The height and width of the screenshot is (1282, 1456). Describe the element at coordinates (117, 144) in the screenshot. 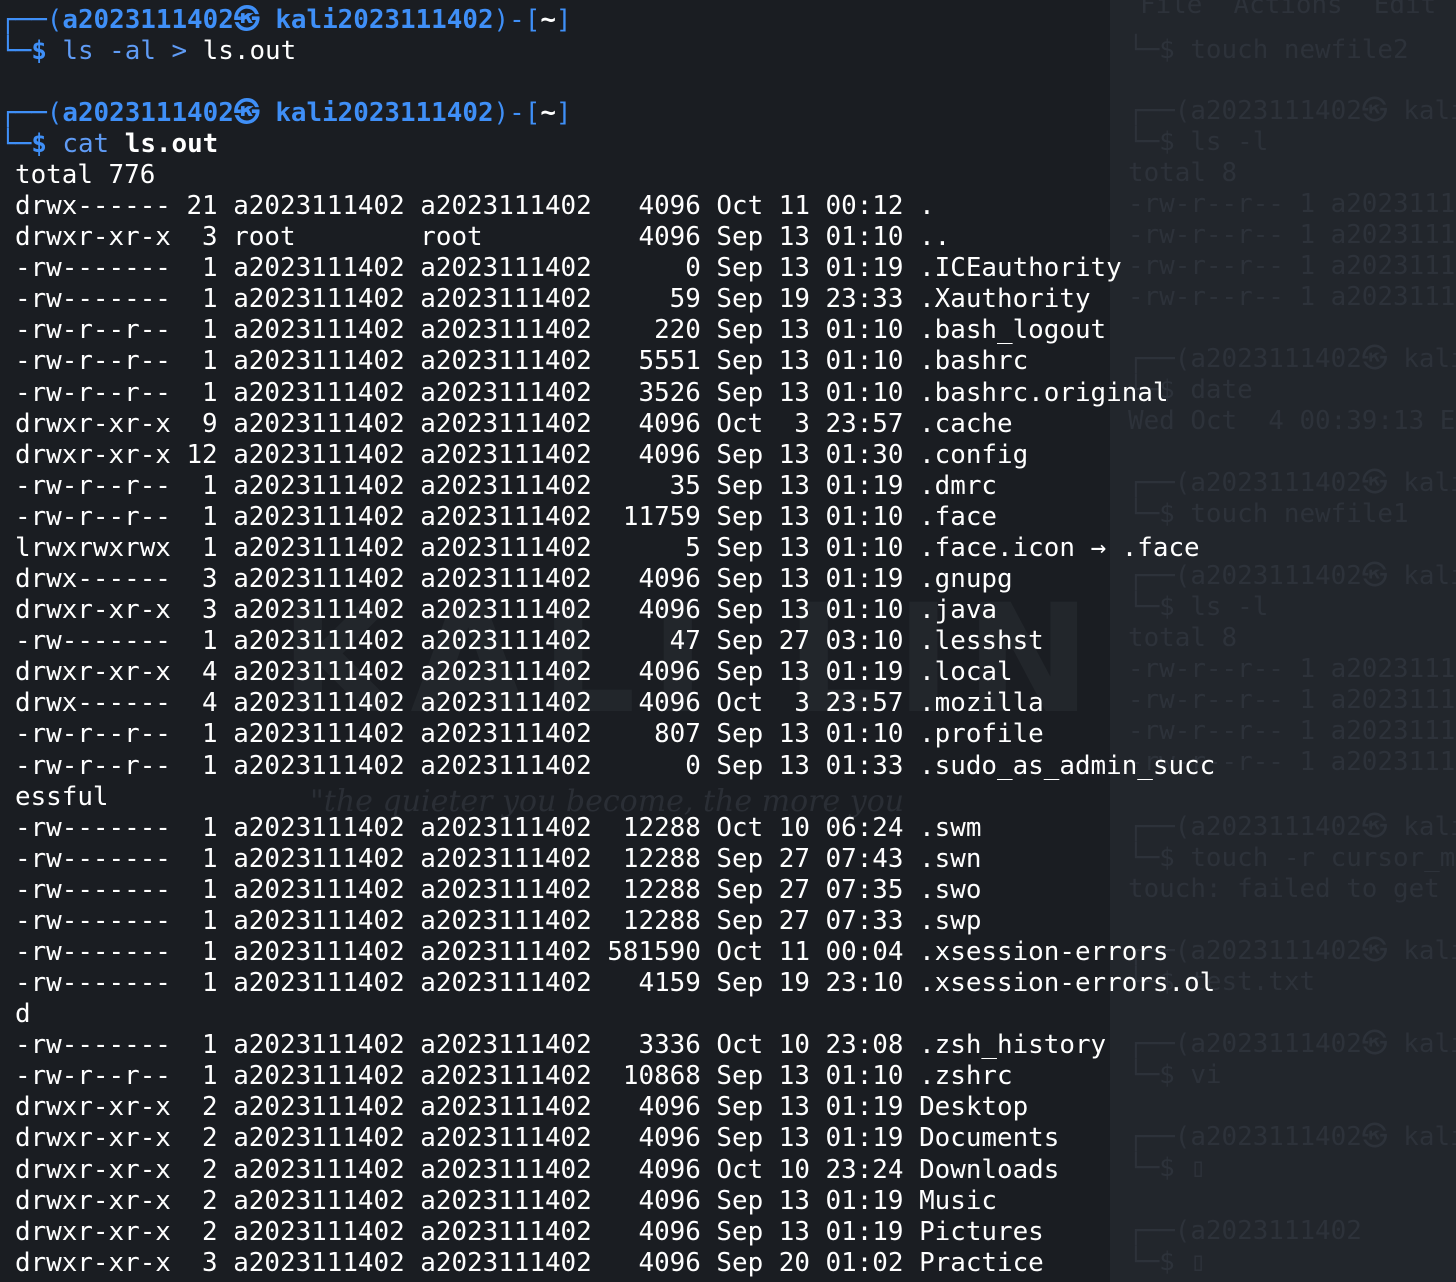

I see `command-args` at that location.